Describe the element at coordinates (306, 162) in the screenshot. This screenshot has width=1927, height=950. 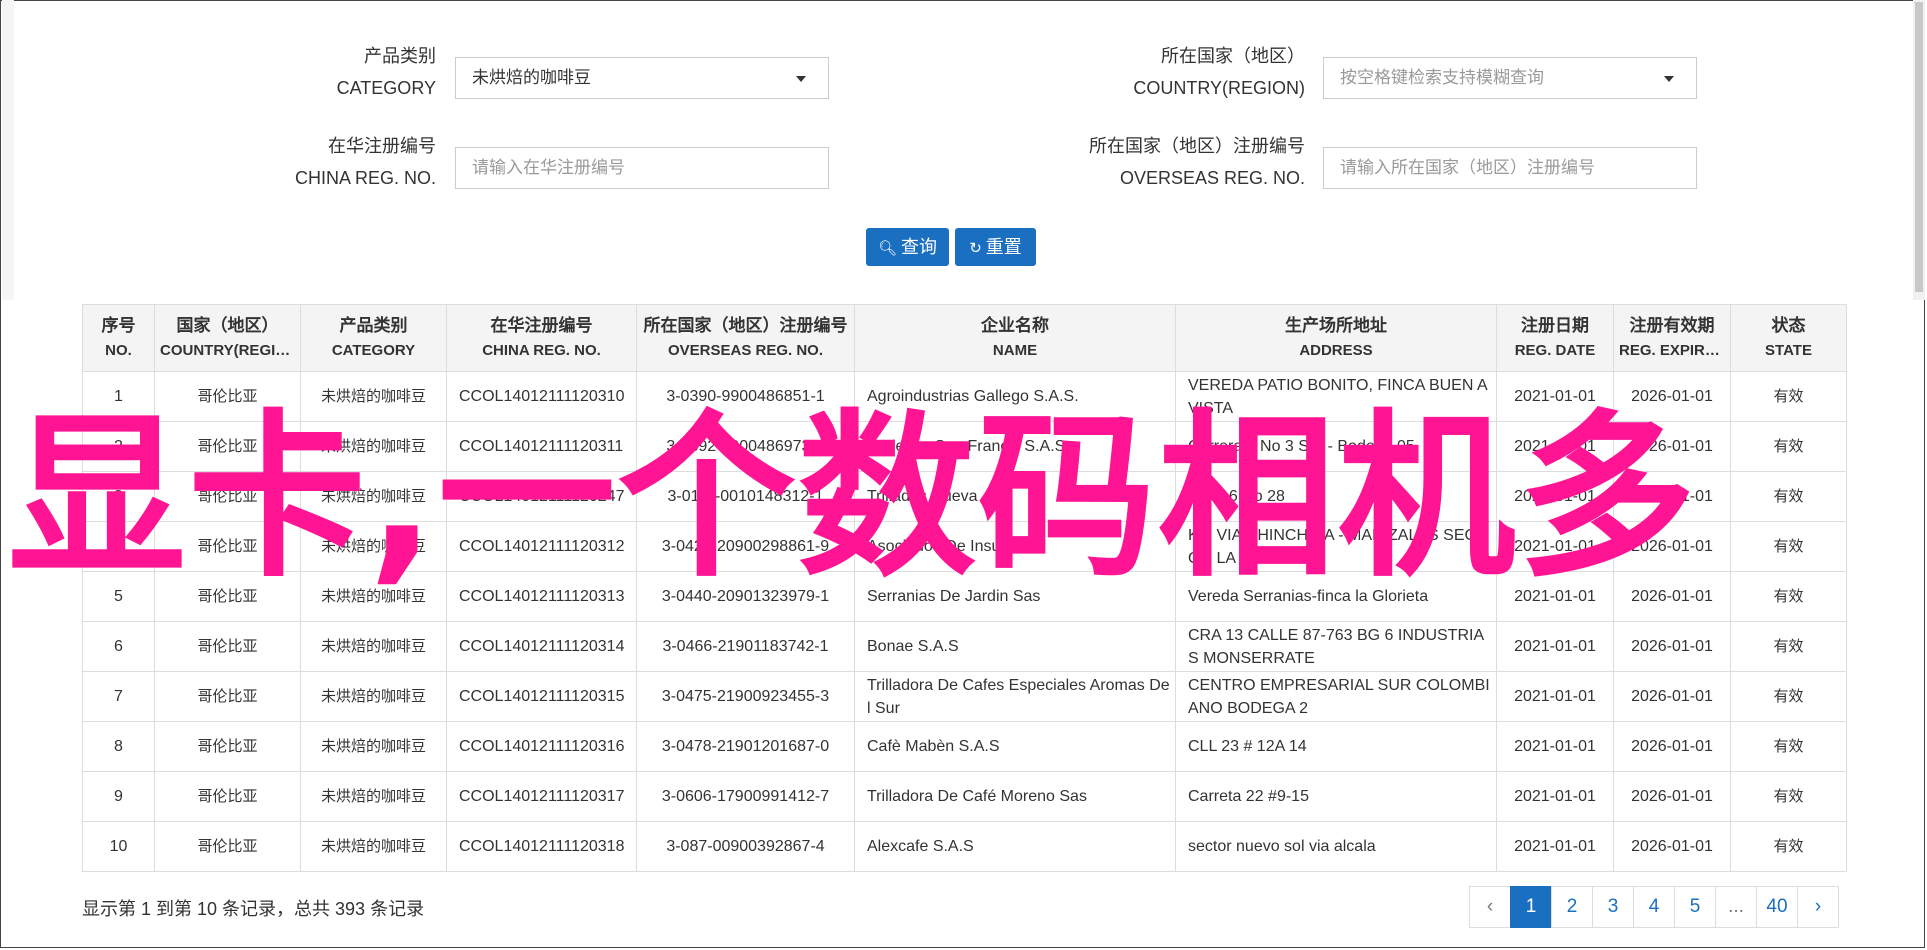
I see `china-reg-label: 在华注册编号 CHINA REG. NO.` at that location.